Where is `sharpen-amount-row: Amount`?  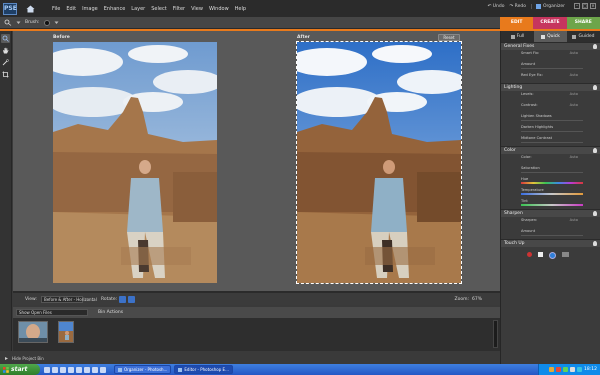
sharpen-amount-row: Amount is located at coordinates (550, 233).